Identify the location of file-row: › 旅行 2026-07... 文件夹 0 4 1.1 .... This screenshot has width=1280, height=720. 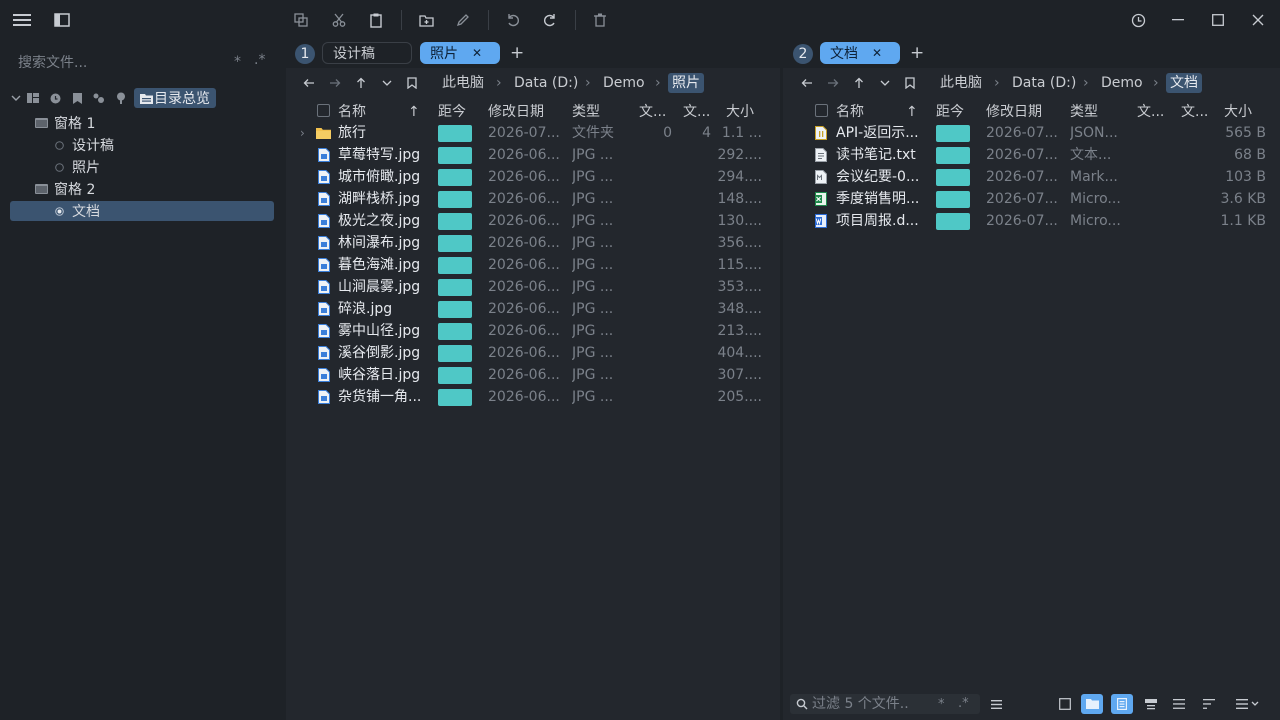
(533, 133).